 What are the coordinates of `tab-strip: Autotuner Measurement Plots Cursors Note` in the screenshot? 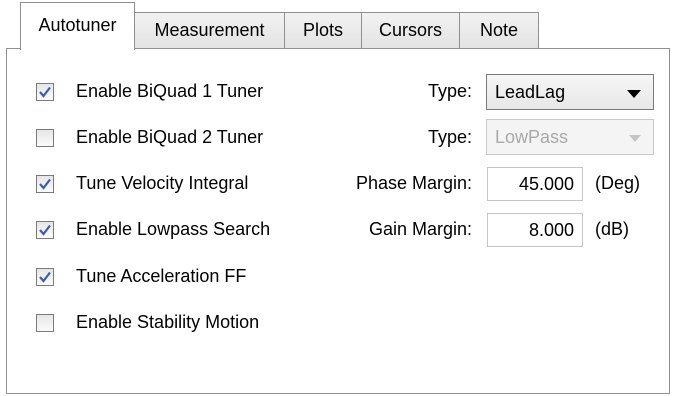 It's located at (338, 25).